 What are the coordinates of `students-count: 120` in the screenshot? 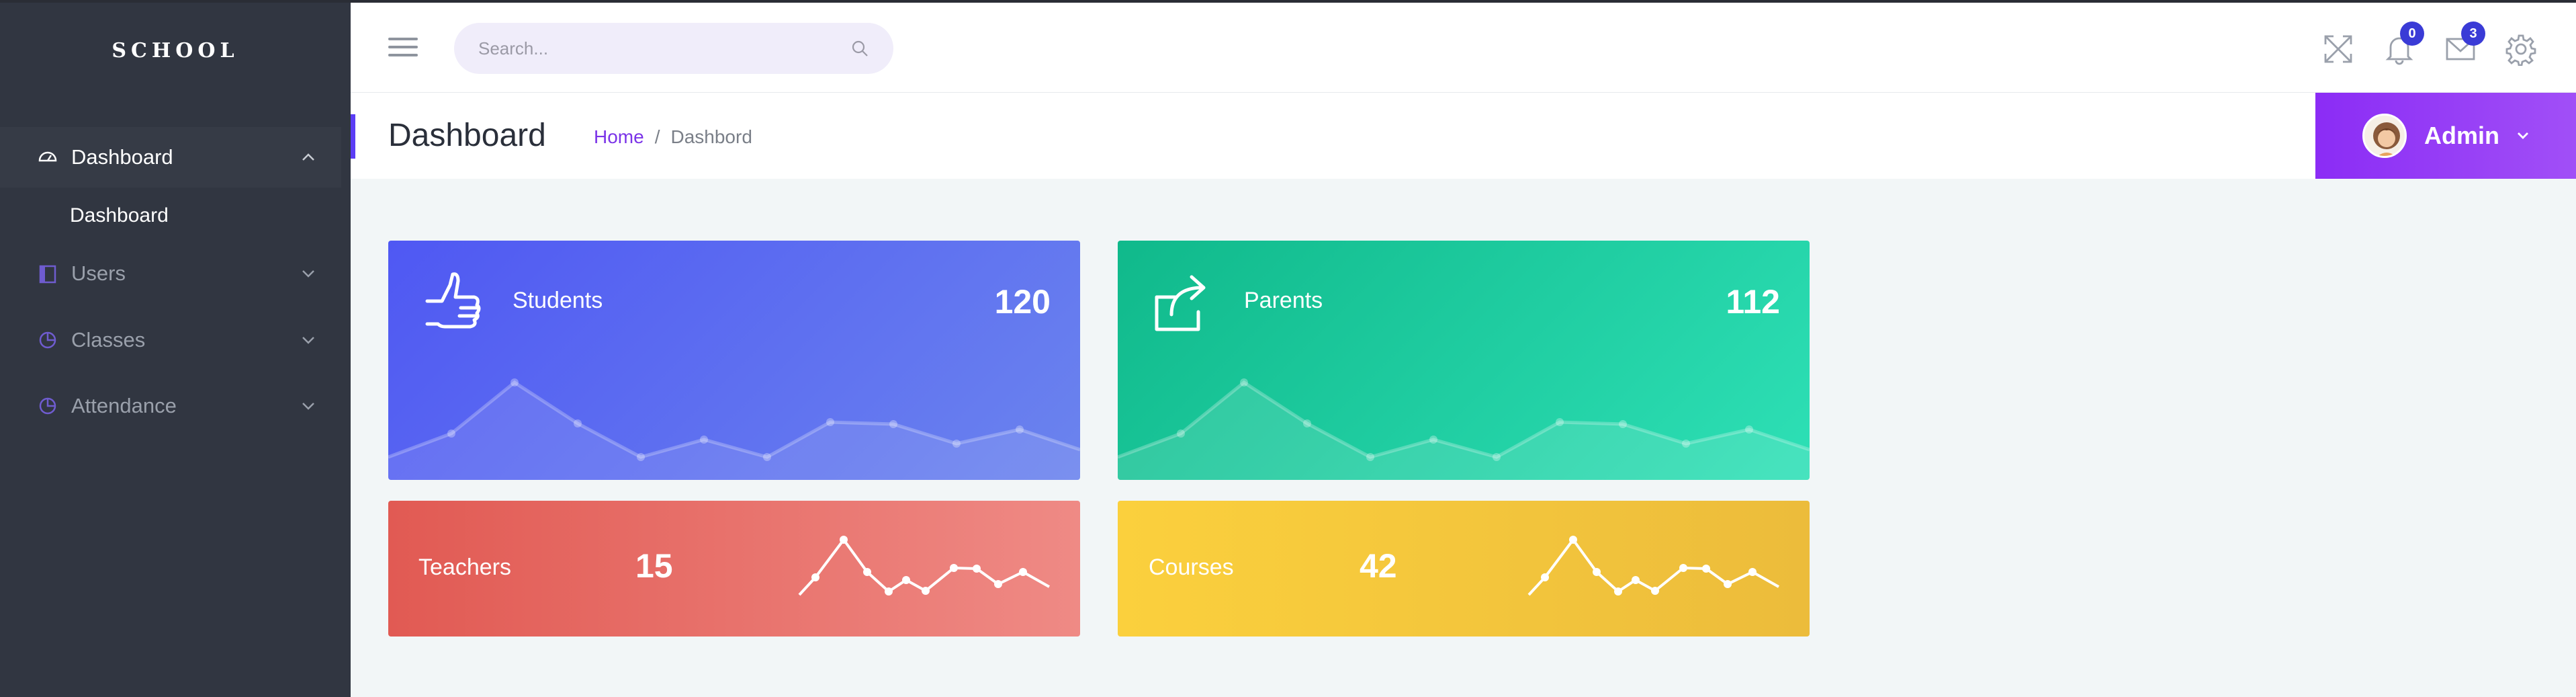 It's located at (1023, 302).